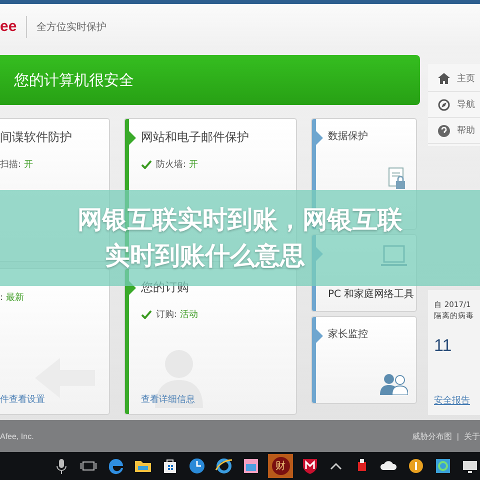 Image resolution: width=480 pixels, height=480 pixels. I want to click on app-glyph: 财, so click(281, 466).